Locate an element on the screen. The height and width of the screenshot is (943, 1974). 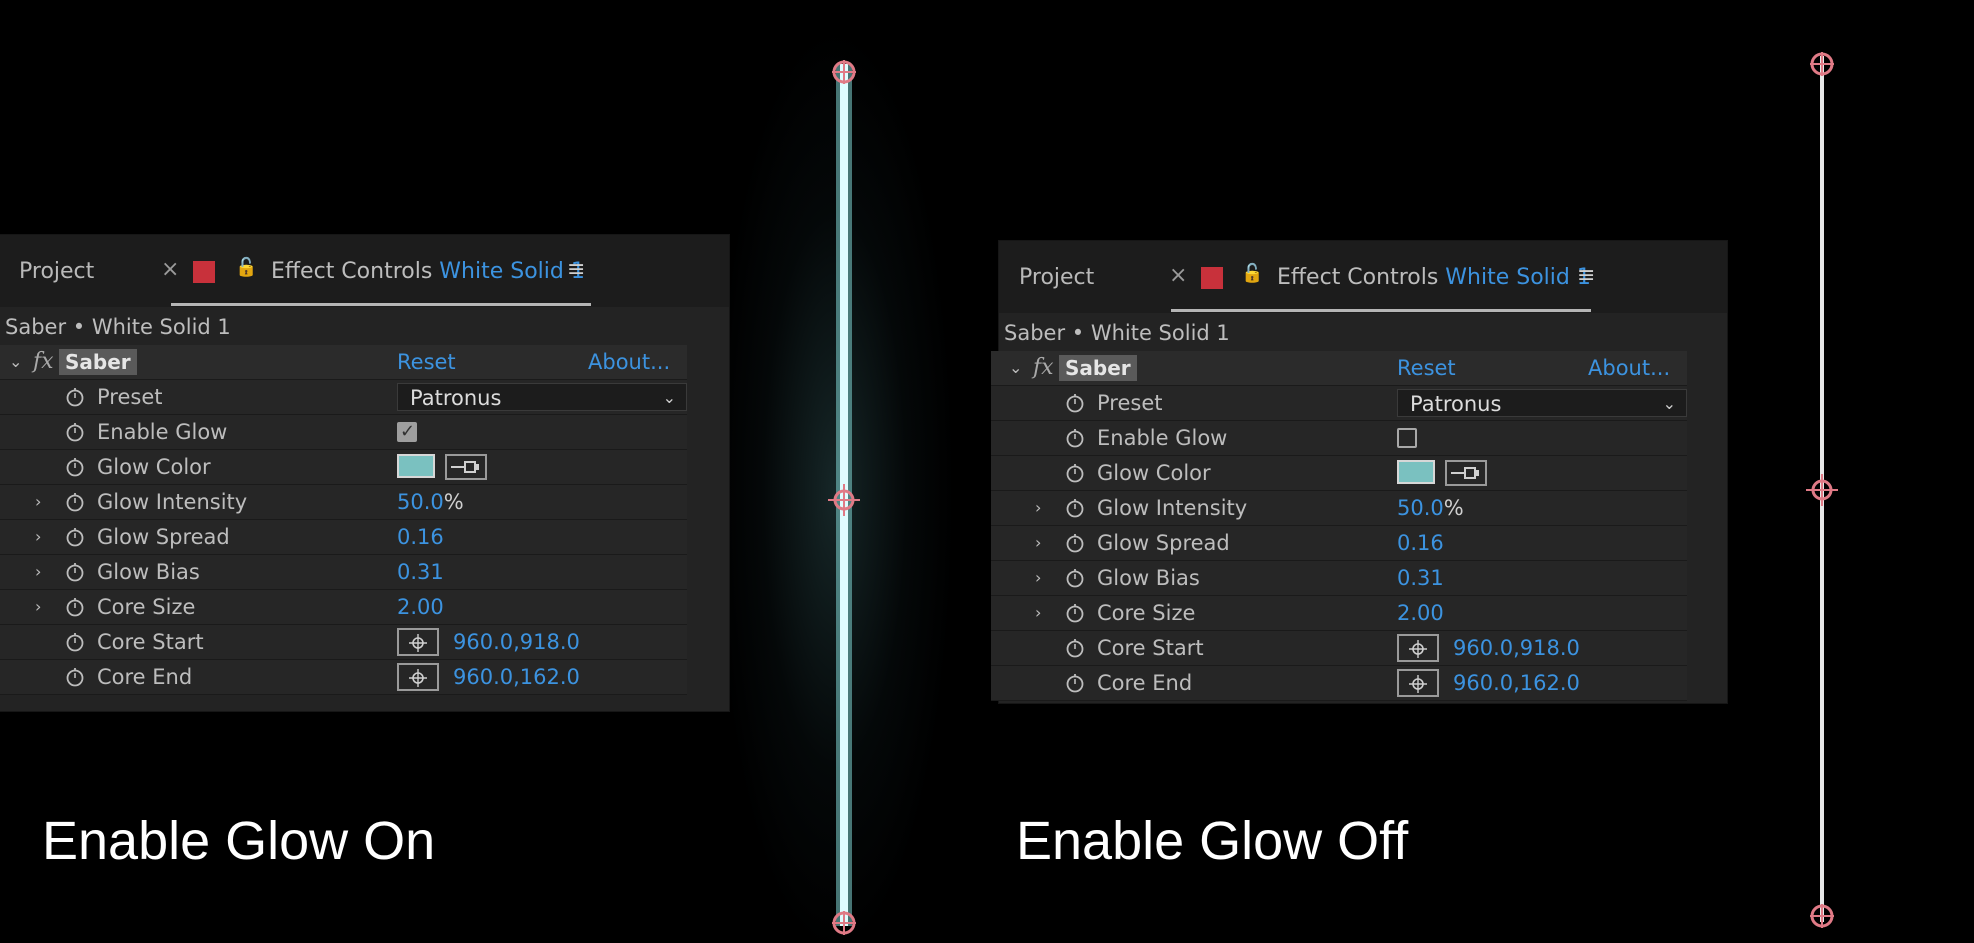
param-row-enable-glow: Enable Glow is located at coordinates (1339, 438).